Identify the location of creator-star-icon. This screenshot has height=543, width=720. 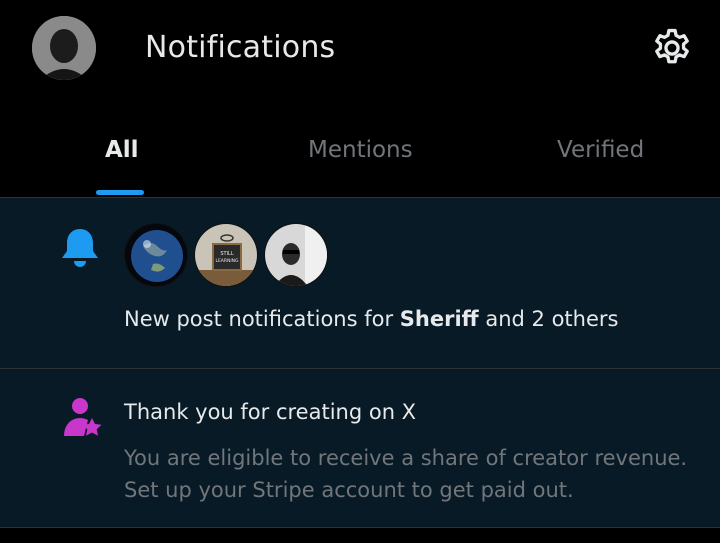
(82, 420).